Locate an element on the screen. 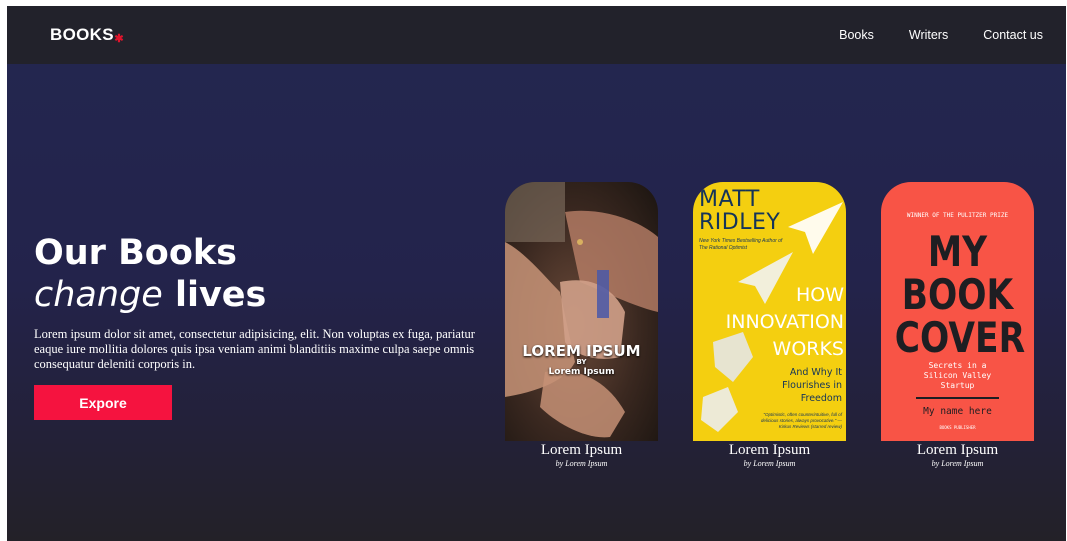  book-cover-1: LOREM IPSUM BY Lorem Ipsum is located at coordinates (581, 311).